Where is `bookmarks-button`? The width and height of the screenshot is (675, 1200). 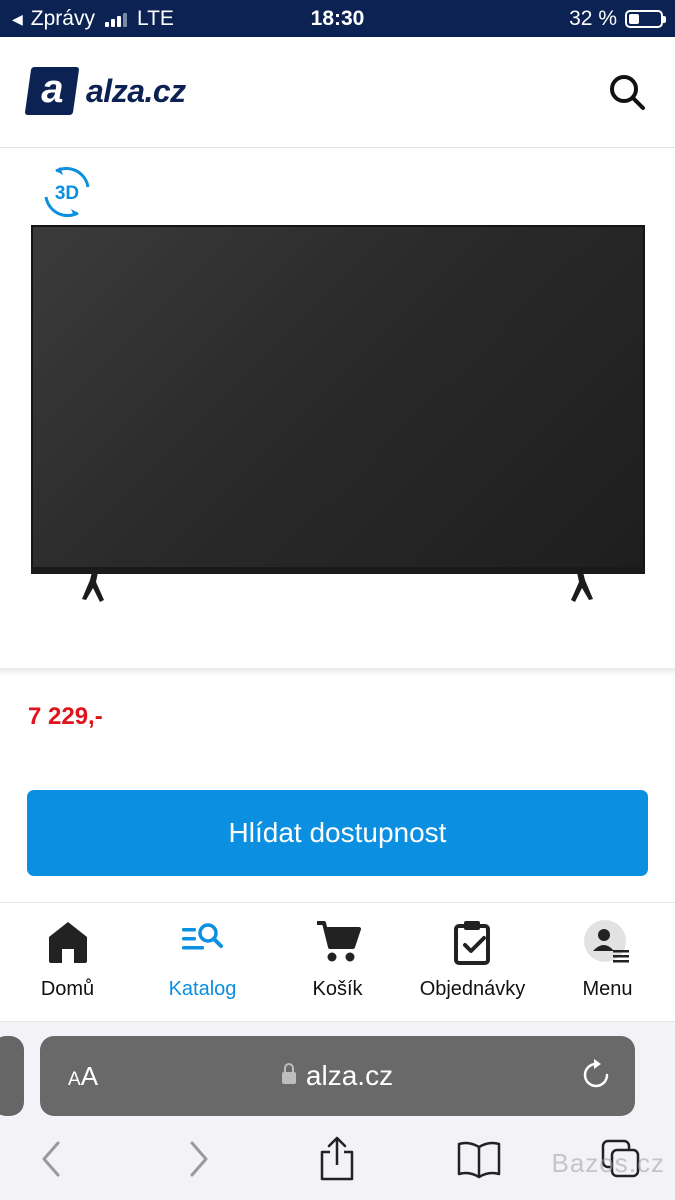 bookmarks-button is located at coordinates (479, 1159).